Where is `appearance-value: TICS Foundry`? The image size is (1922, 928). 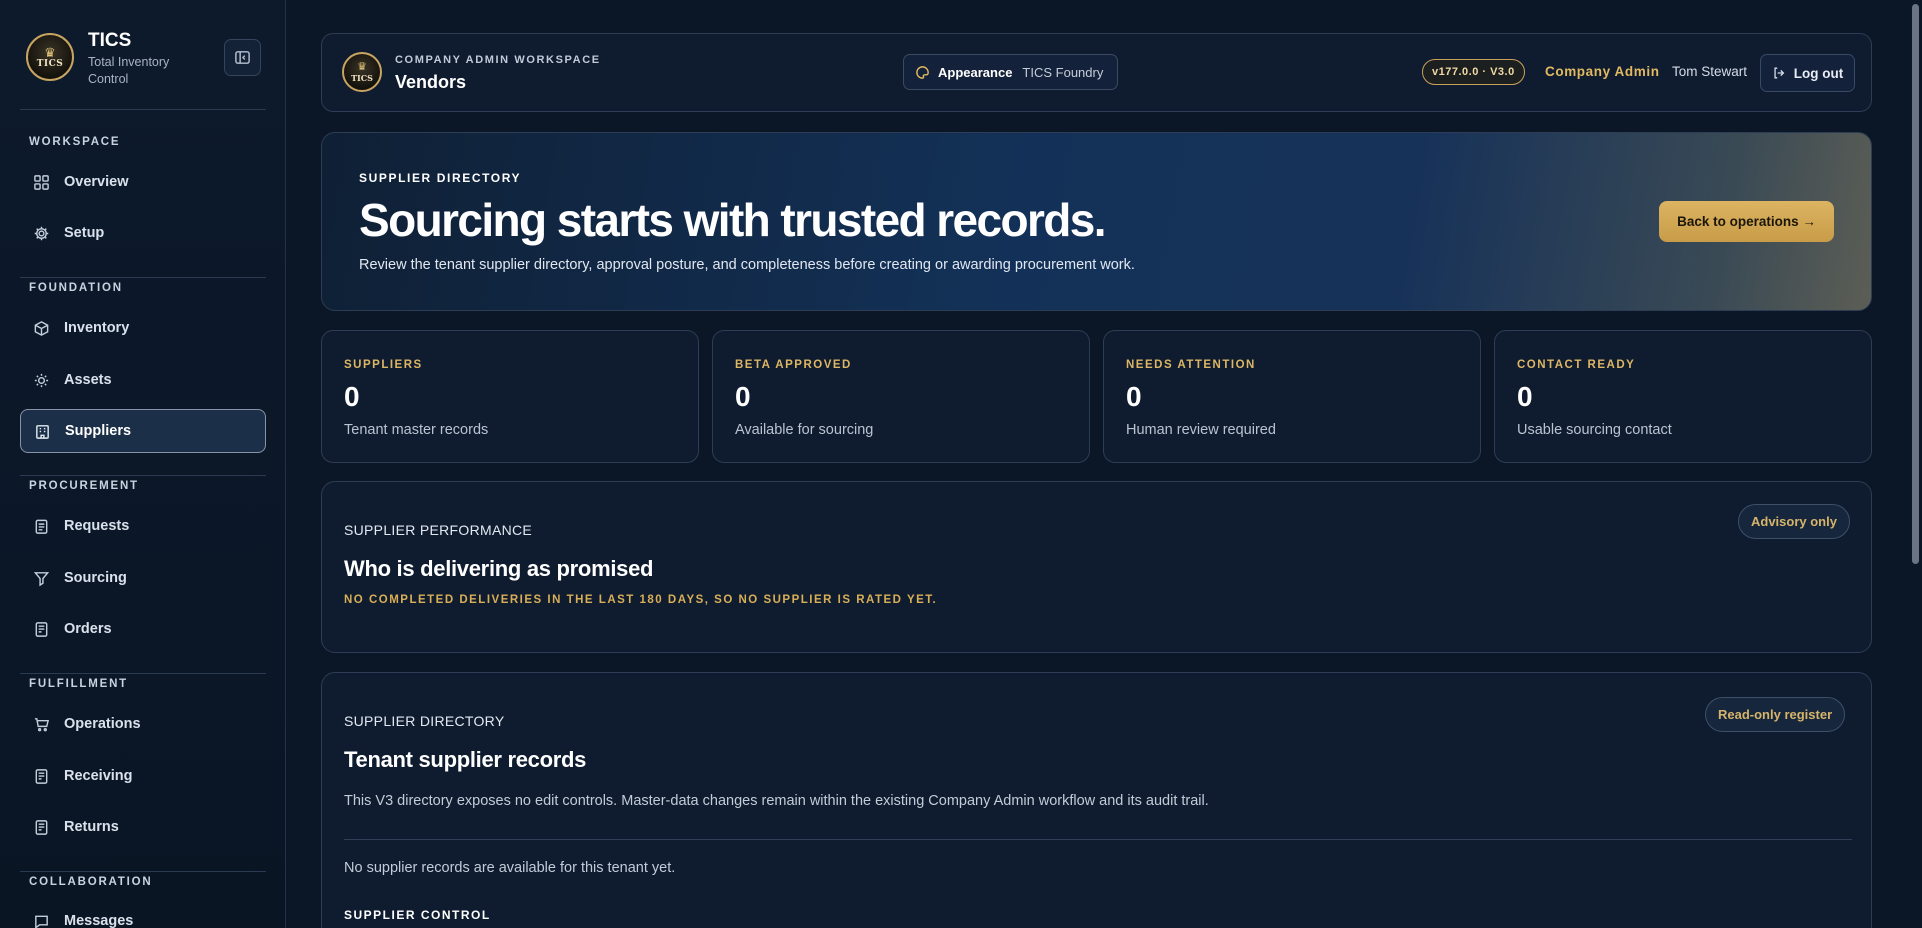 appearance-value: TICS Foundry is located at coordinates (1063, 72).